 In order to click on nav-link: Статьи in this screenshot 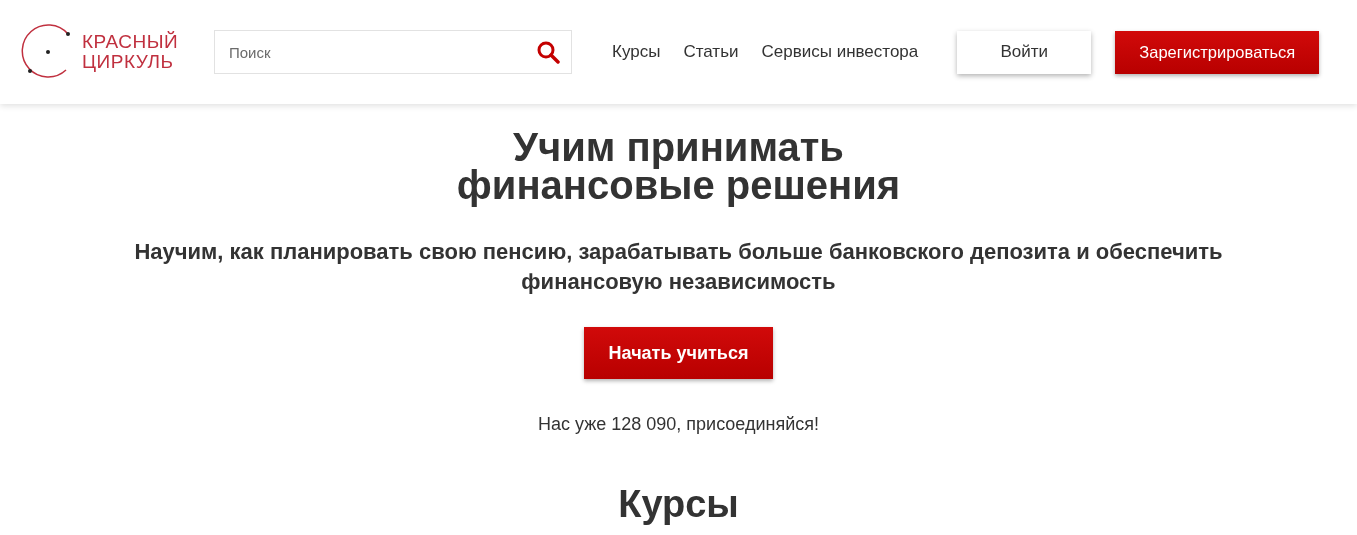, I will do `click(711, 52)`.